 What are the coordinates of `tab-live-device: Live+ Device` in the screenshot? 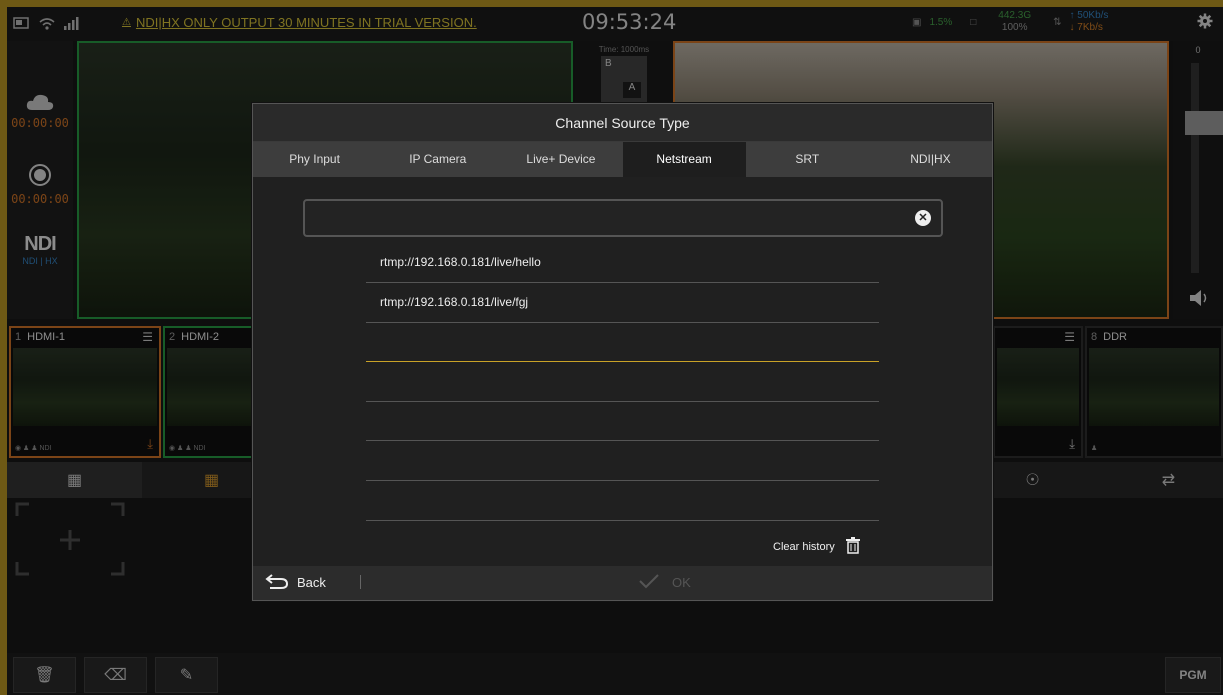 It's located at (560, 159).